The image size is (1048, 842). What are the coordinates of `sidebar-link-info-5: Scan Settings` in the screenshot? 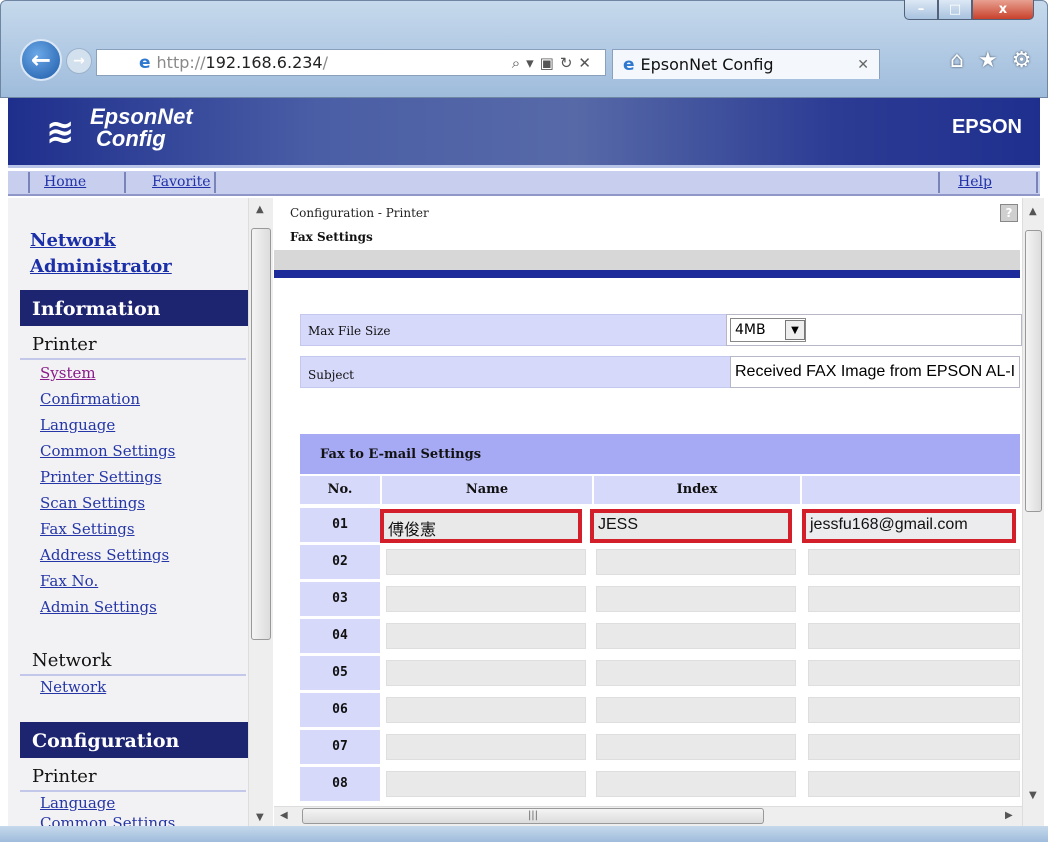 It's located at (92, 503).